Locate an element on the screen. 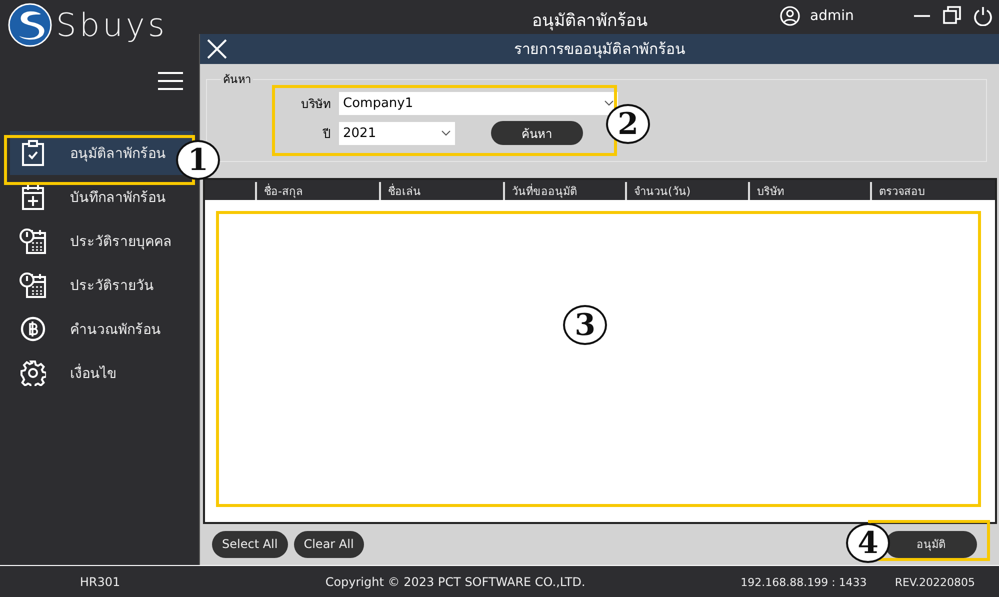 The image size is (999, 597). power-icon is located at coordinates (983, 16).